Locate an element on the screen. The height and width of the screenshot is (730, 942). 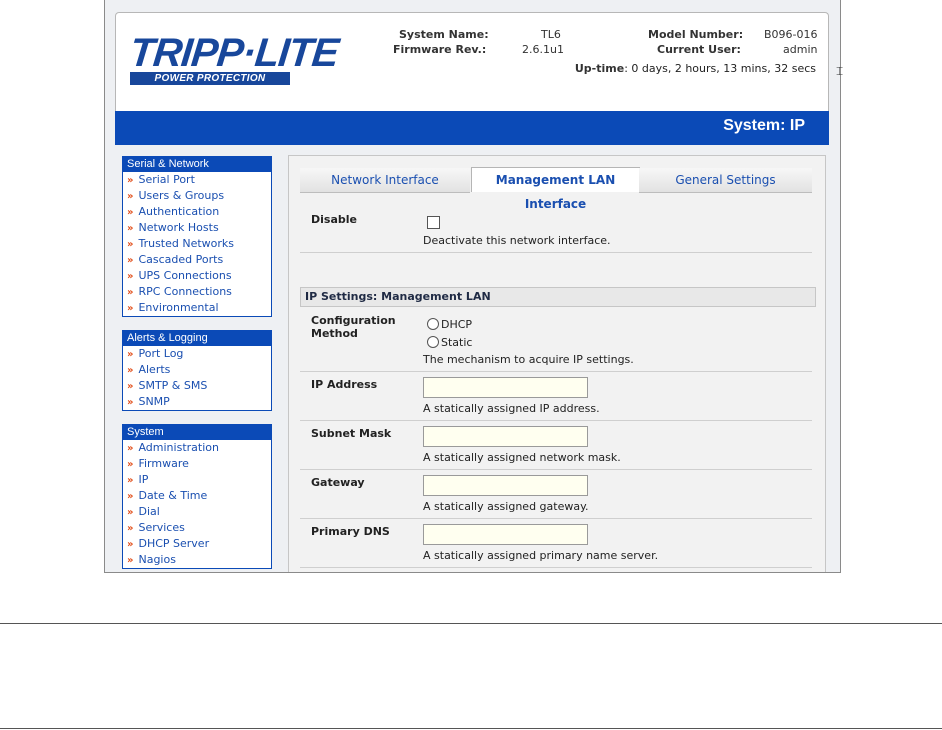
ip-address-label: IP Address is located at coordinates (344, 384).